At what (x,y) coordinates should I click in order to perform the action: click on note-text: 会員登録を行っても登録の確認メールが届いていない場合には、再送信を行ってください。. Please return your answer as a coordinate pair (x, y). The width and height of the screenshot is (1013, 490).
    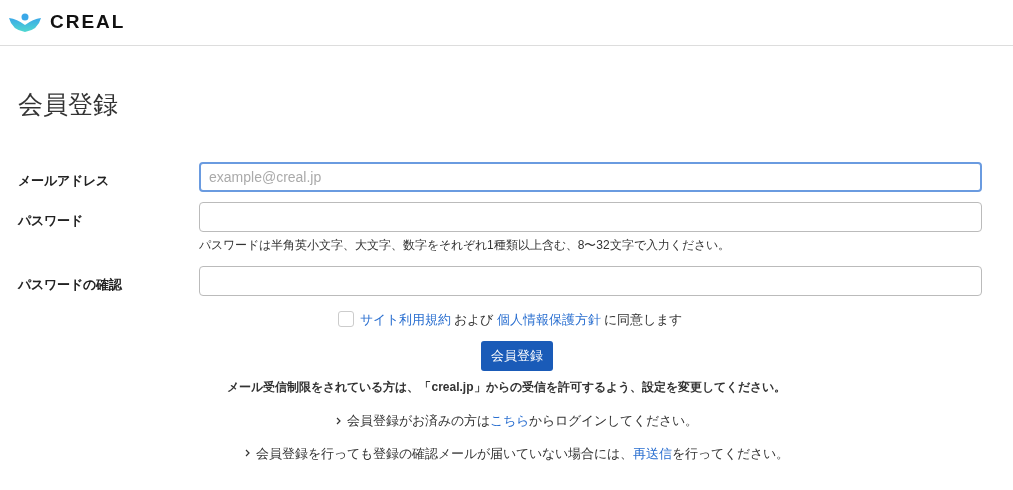
    Looking at the image, I should click on (522, 453).